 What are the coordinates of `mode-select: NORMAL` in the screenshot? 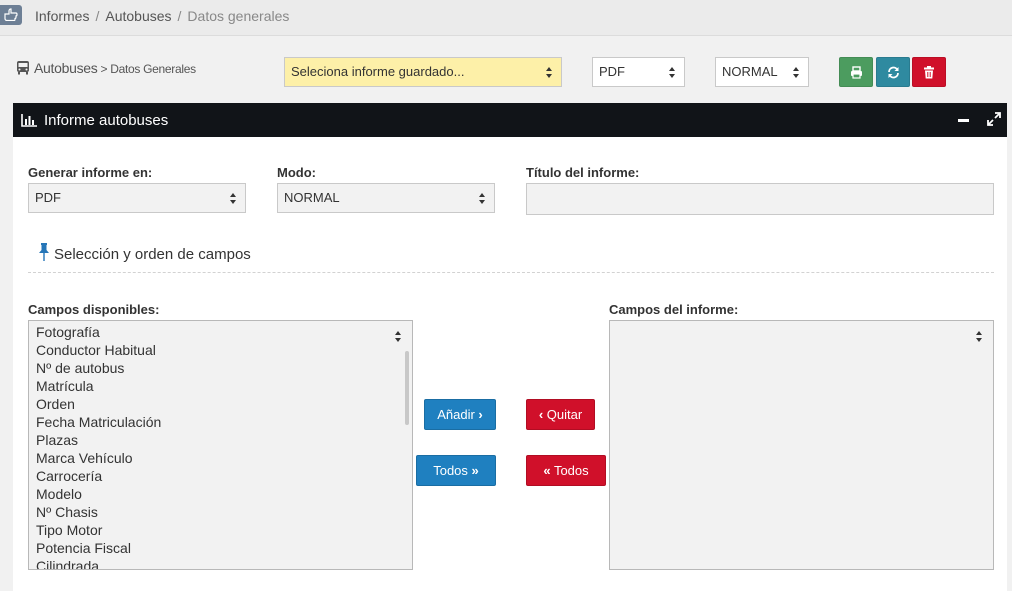 It's located at (386, 198).